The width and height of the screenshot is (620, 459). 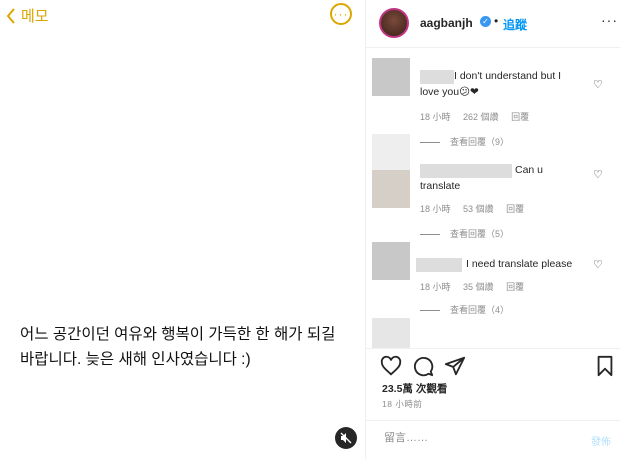 I want to click on comment-likes: 53 個讚, so click(x=478, y=209).